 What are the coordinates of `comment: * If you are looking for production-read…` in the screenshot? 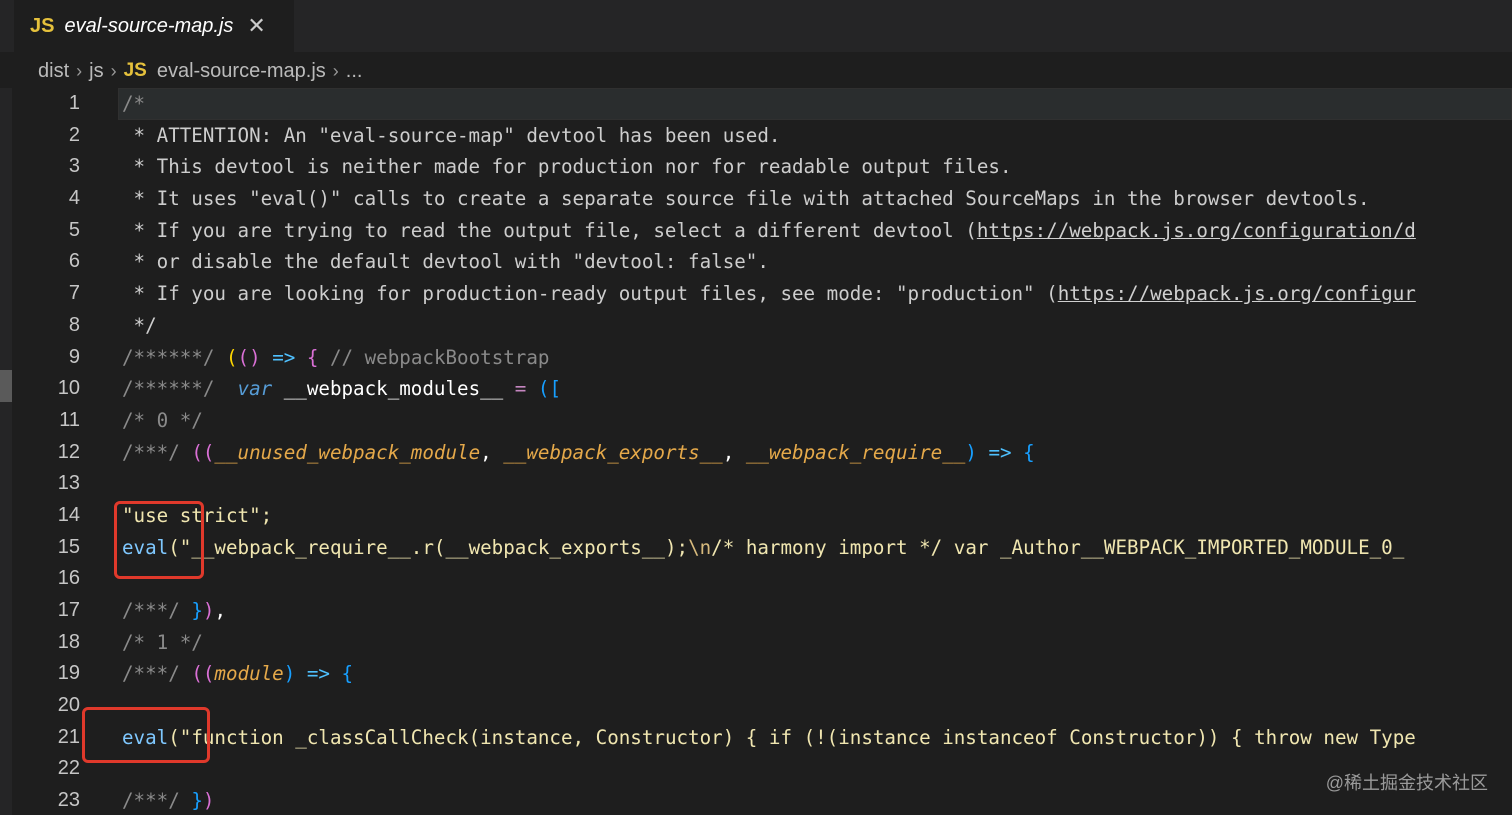 It's located at (590, 294).